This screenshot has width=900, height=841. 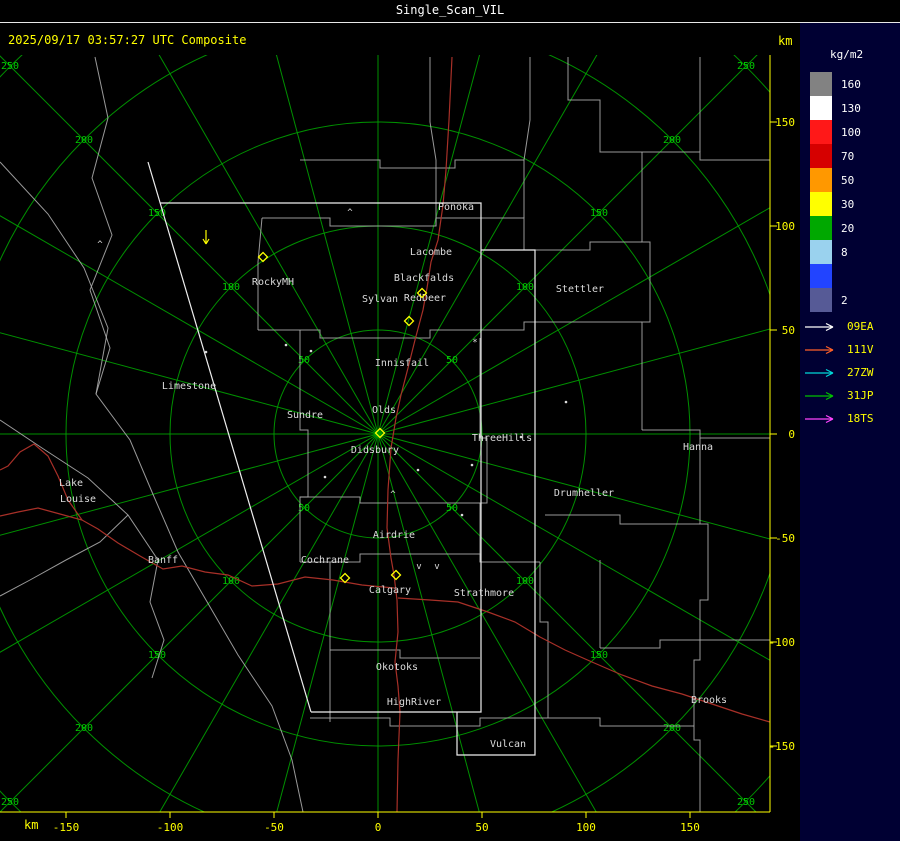 I want to click on title-bar: Single_Scan_VIL, so click(x=450, y=11).